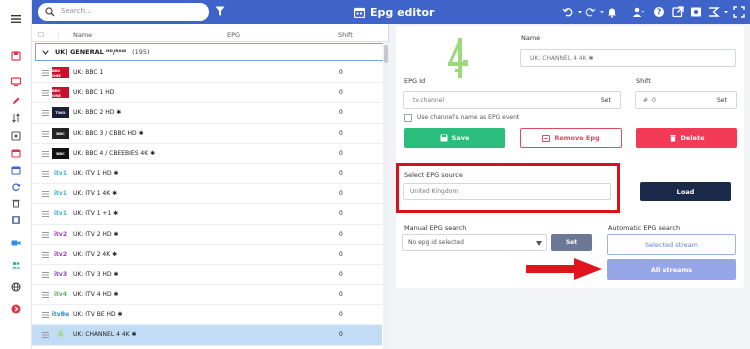  Describe the element at coordinates (82, 35) in the screenshot. I see `column-name: Name` at that location.